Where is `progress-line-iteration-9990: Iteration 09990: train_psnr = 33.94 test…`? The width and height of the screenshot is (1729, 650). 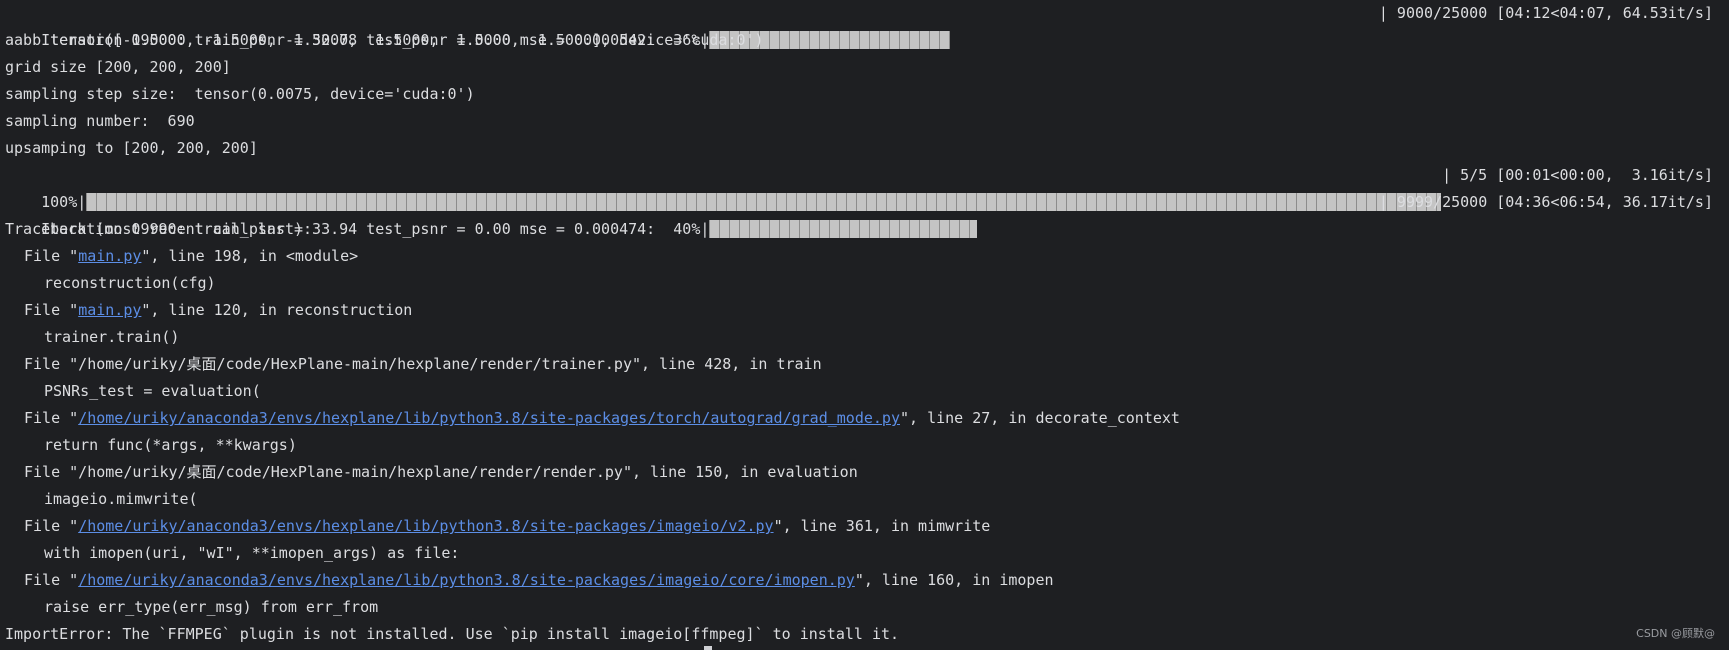
progress-line-iteration-9990: Iteration 09990: train_psnr = 33.94 test… is located at coordinates (867, 213).